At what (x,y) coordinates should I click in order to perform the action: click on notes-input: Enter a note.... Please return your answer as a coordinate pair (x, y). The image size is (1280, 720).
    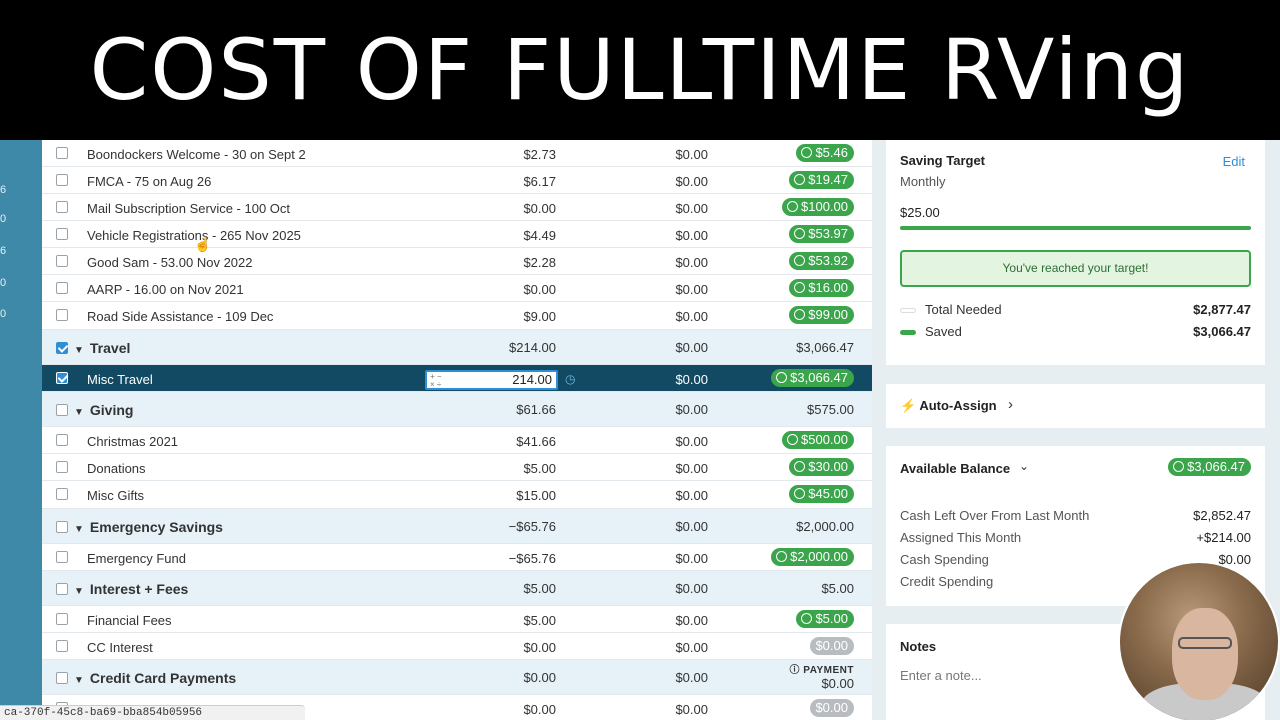
    Looking at the image, I should click on (941, 675).